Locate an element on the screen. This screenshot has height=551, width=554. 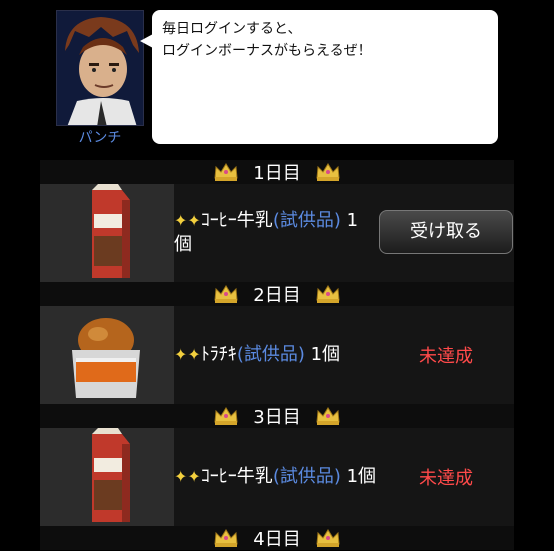
day-header-1: 1日目 is located at coordinates (277, 172).